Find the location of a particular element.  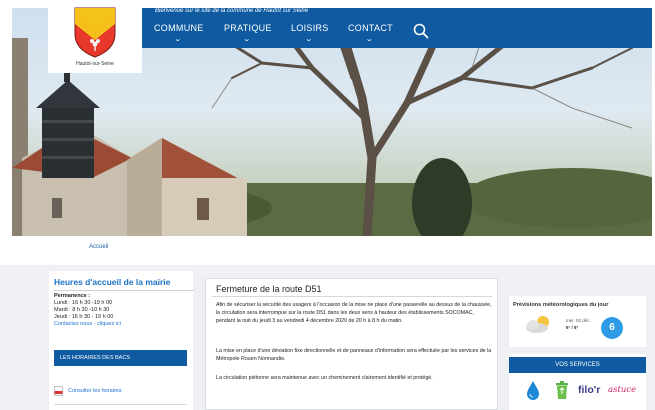

nav-commune: COMMUNE ⌄ is located at coordinates (179, 33).